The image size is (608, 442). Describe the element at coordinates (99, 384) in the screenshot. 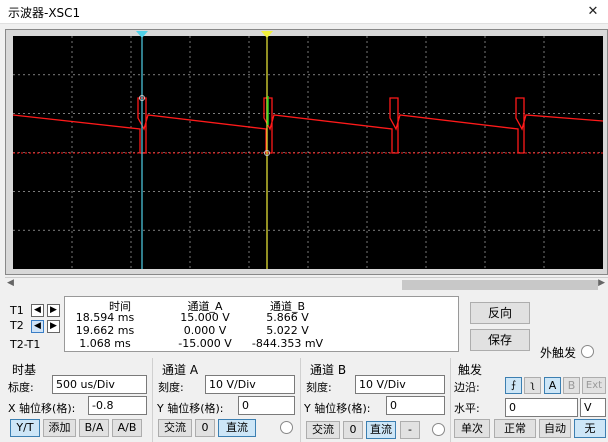

I see `timebase-scale-field: 500 us/Div` at that location.